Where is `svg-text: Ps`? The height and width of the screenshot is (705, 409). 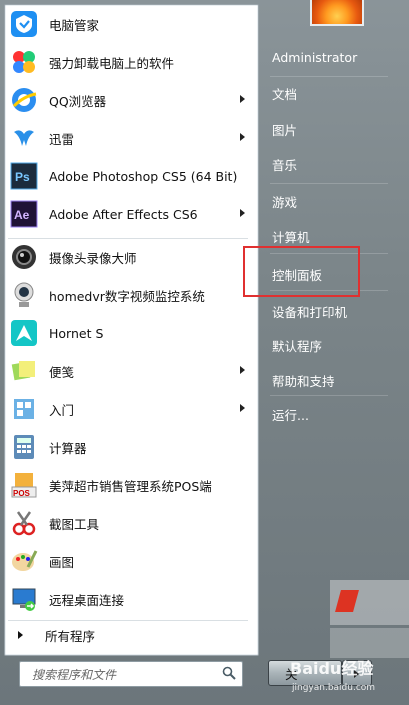 svg-text: Ps is located at coordinates (22, 177).